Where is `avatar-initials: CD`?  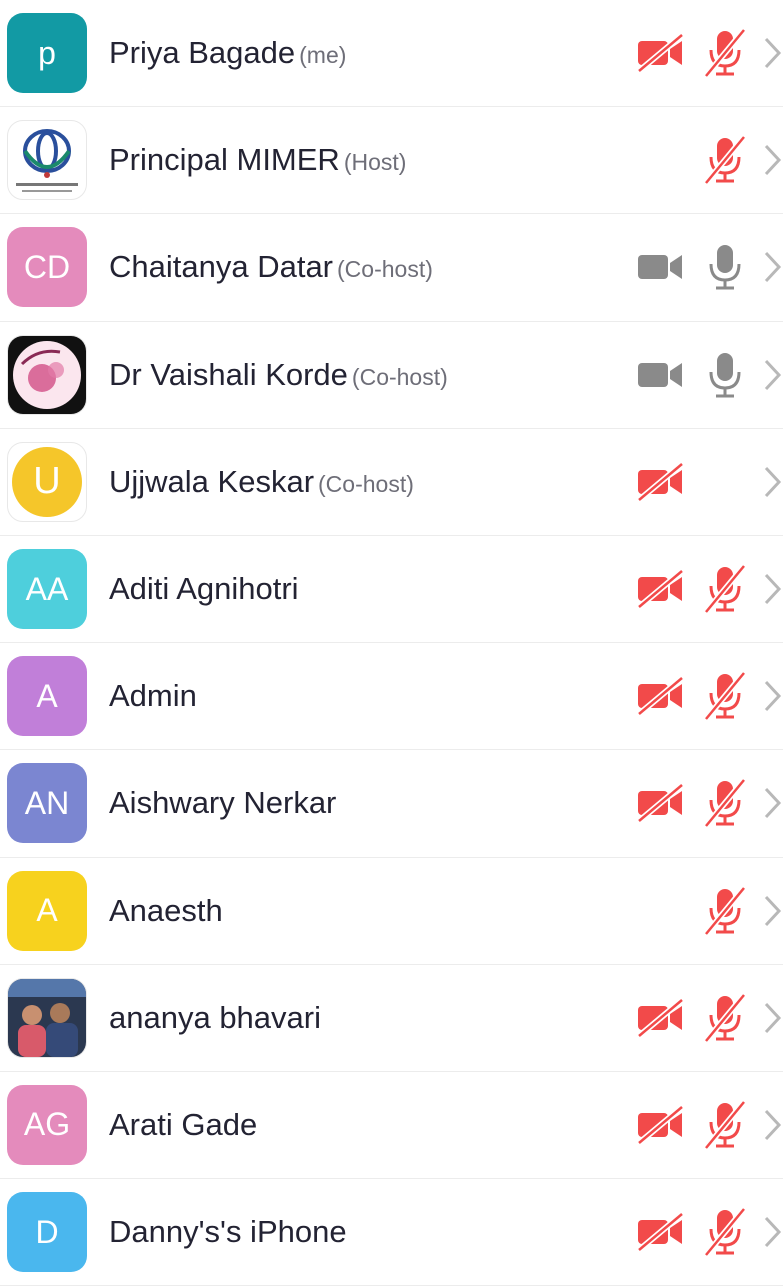
avatar-initials: CD is located at coordinates (47, 266).